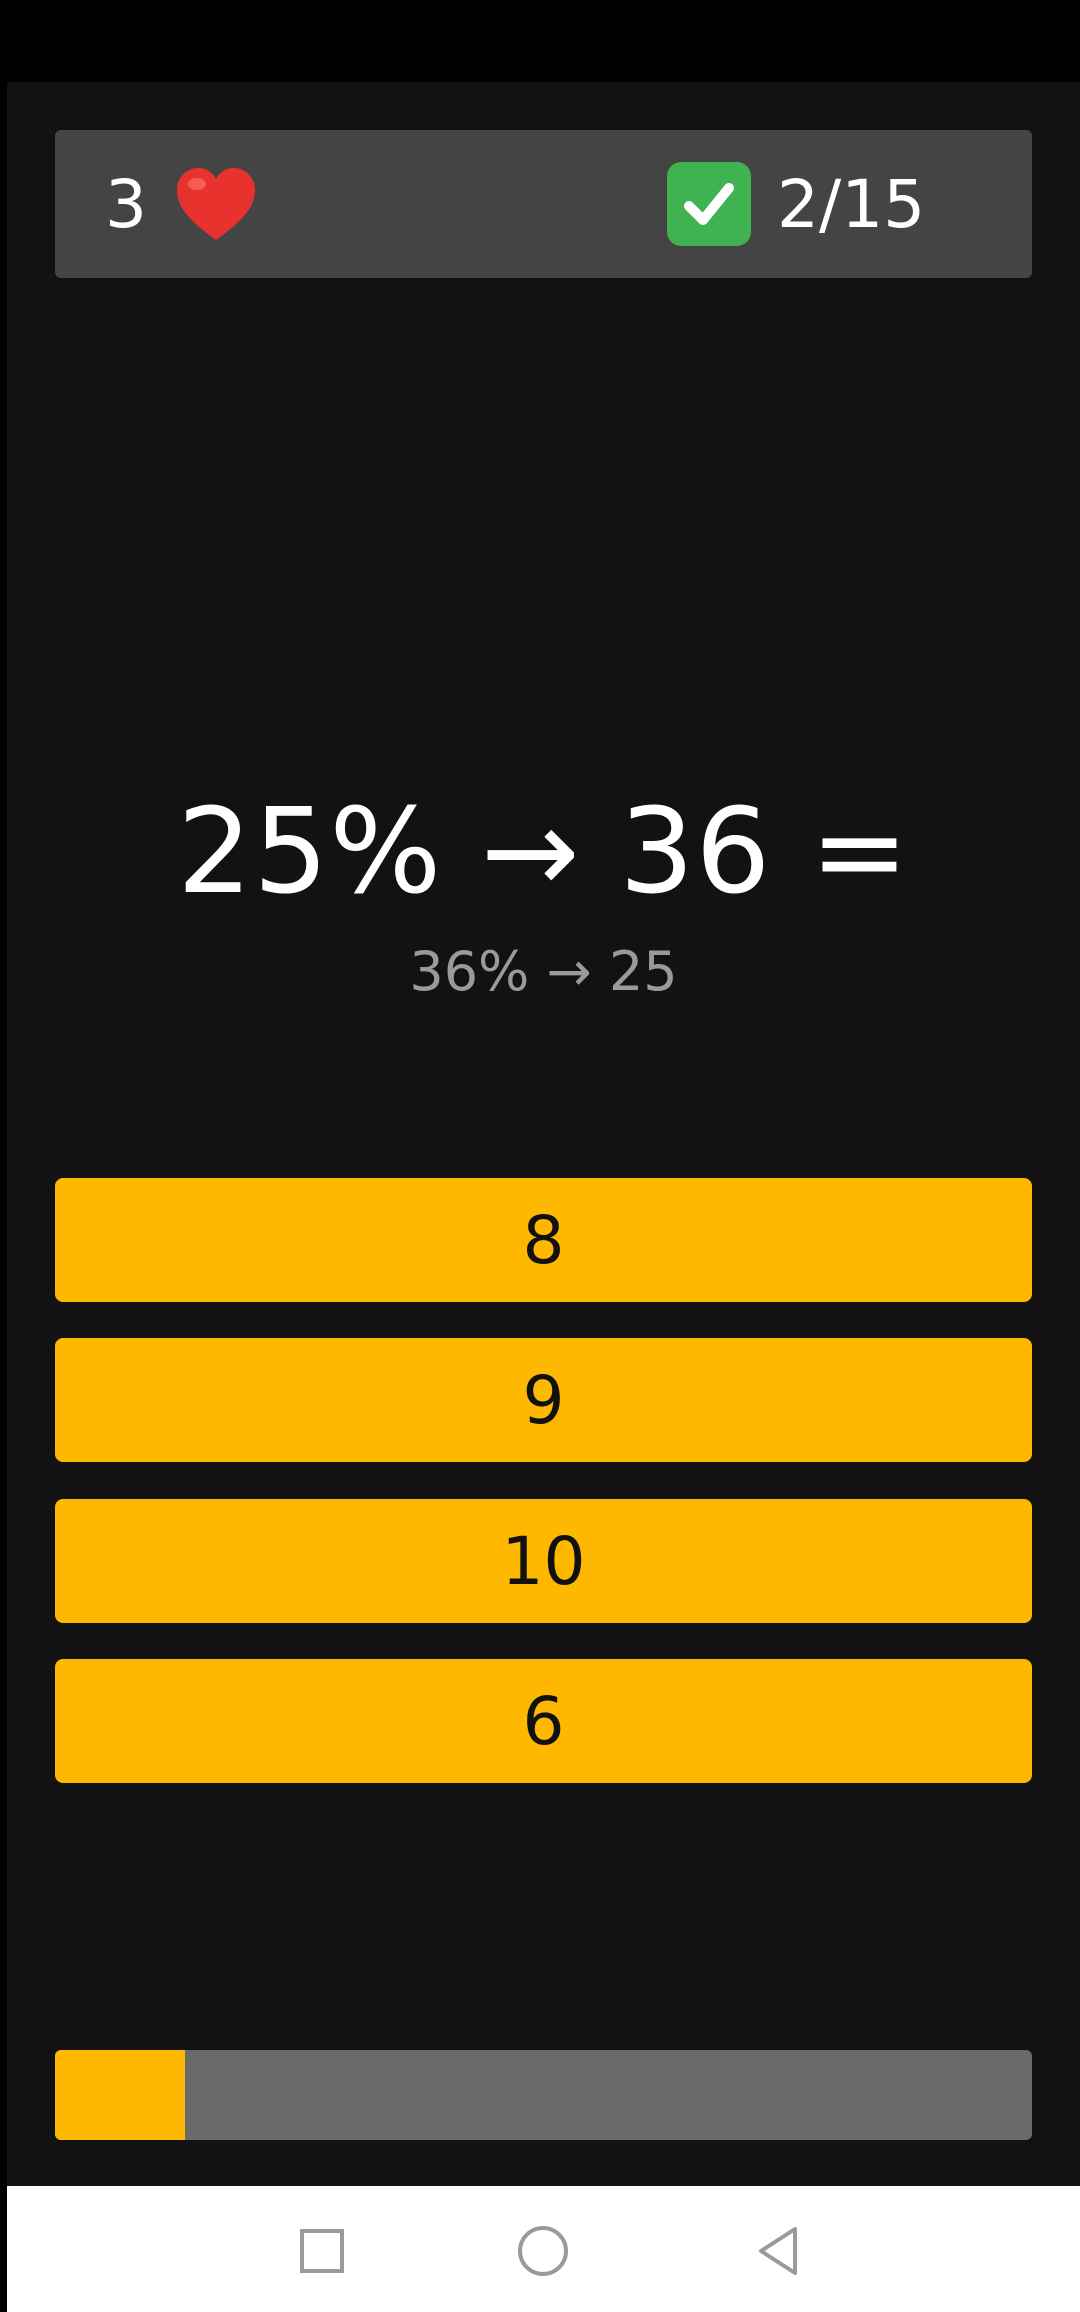 This screenshot has height=2312, width=1080. I want to click on progress-bar, so click(543, 2095).